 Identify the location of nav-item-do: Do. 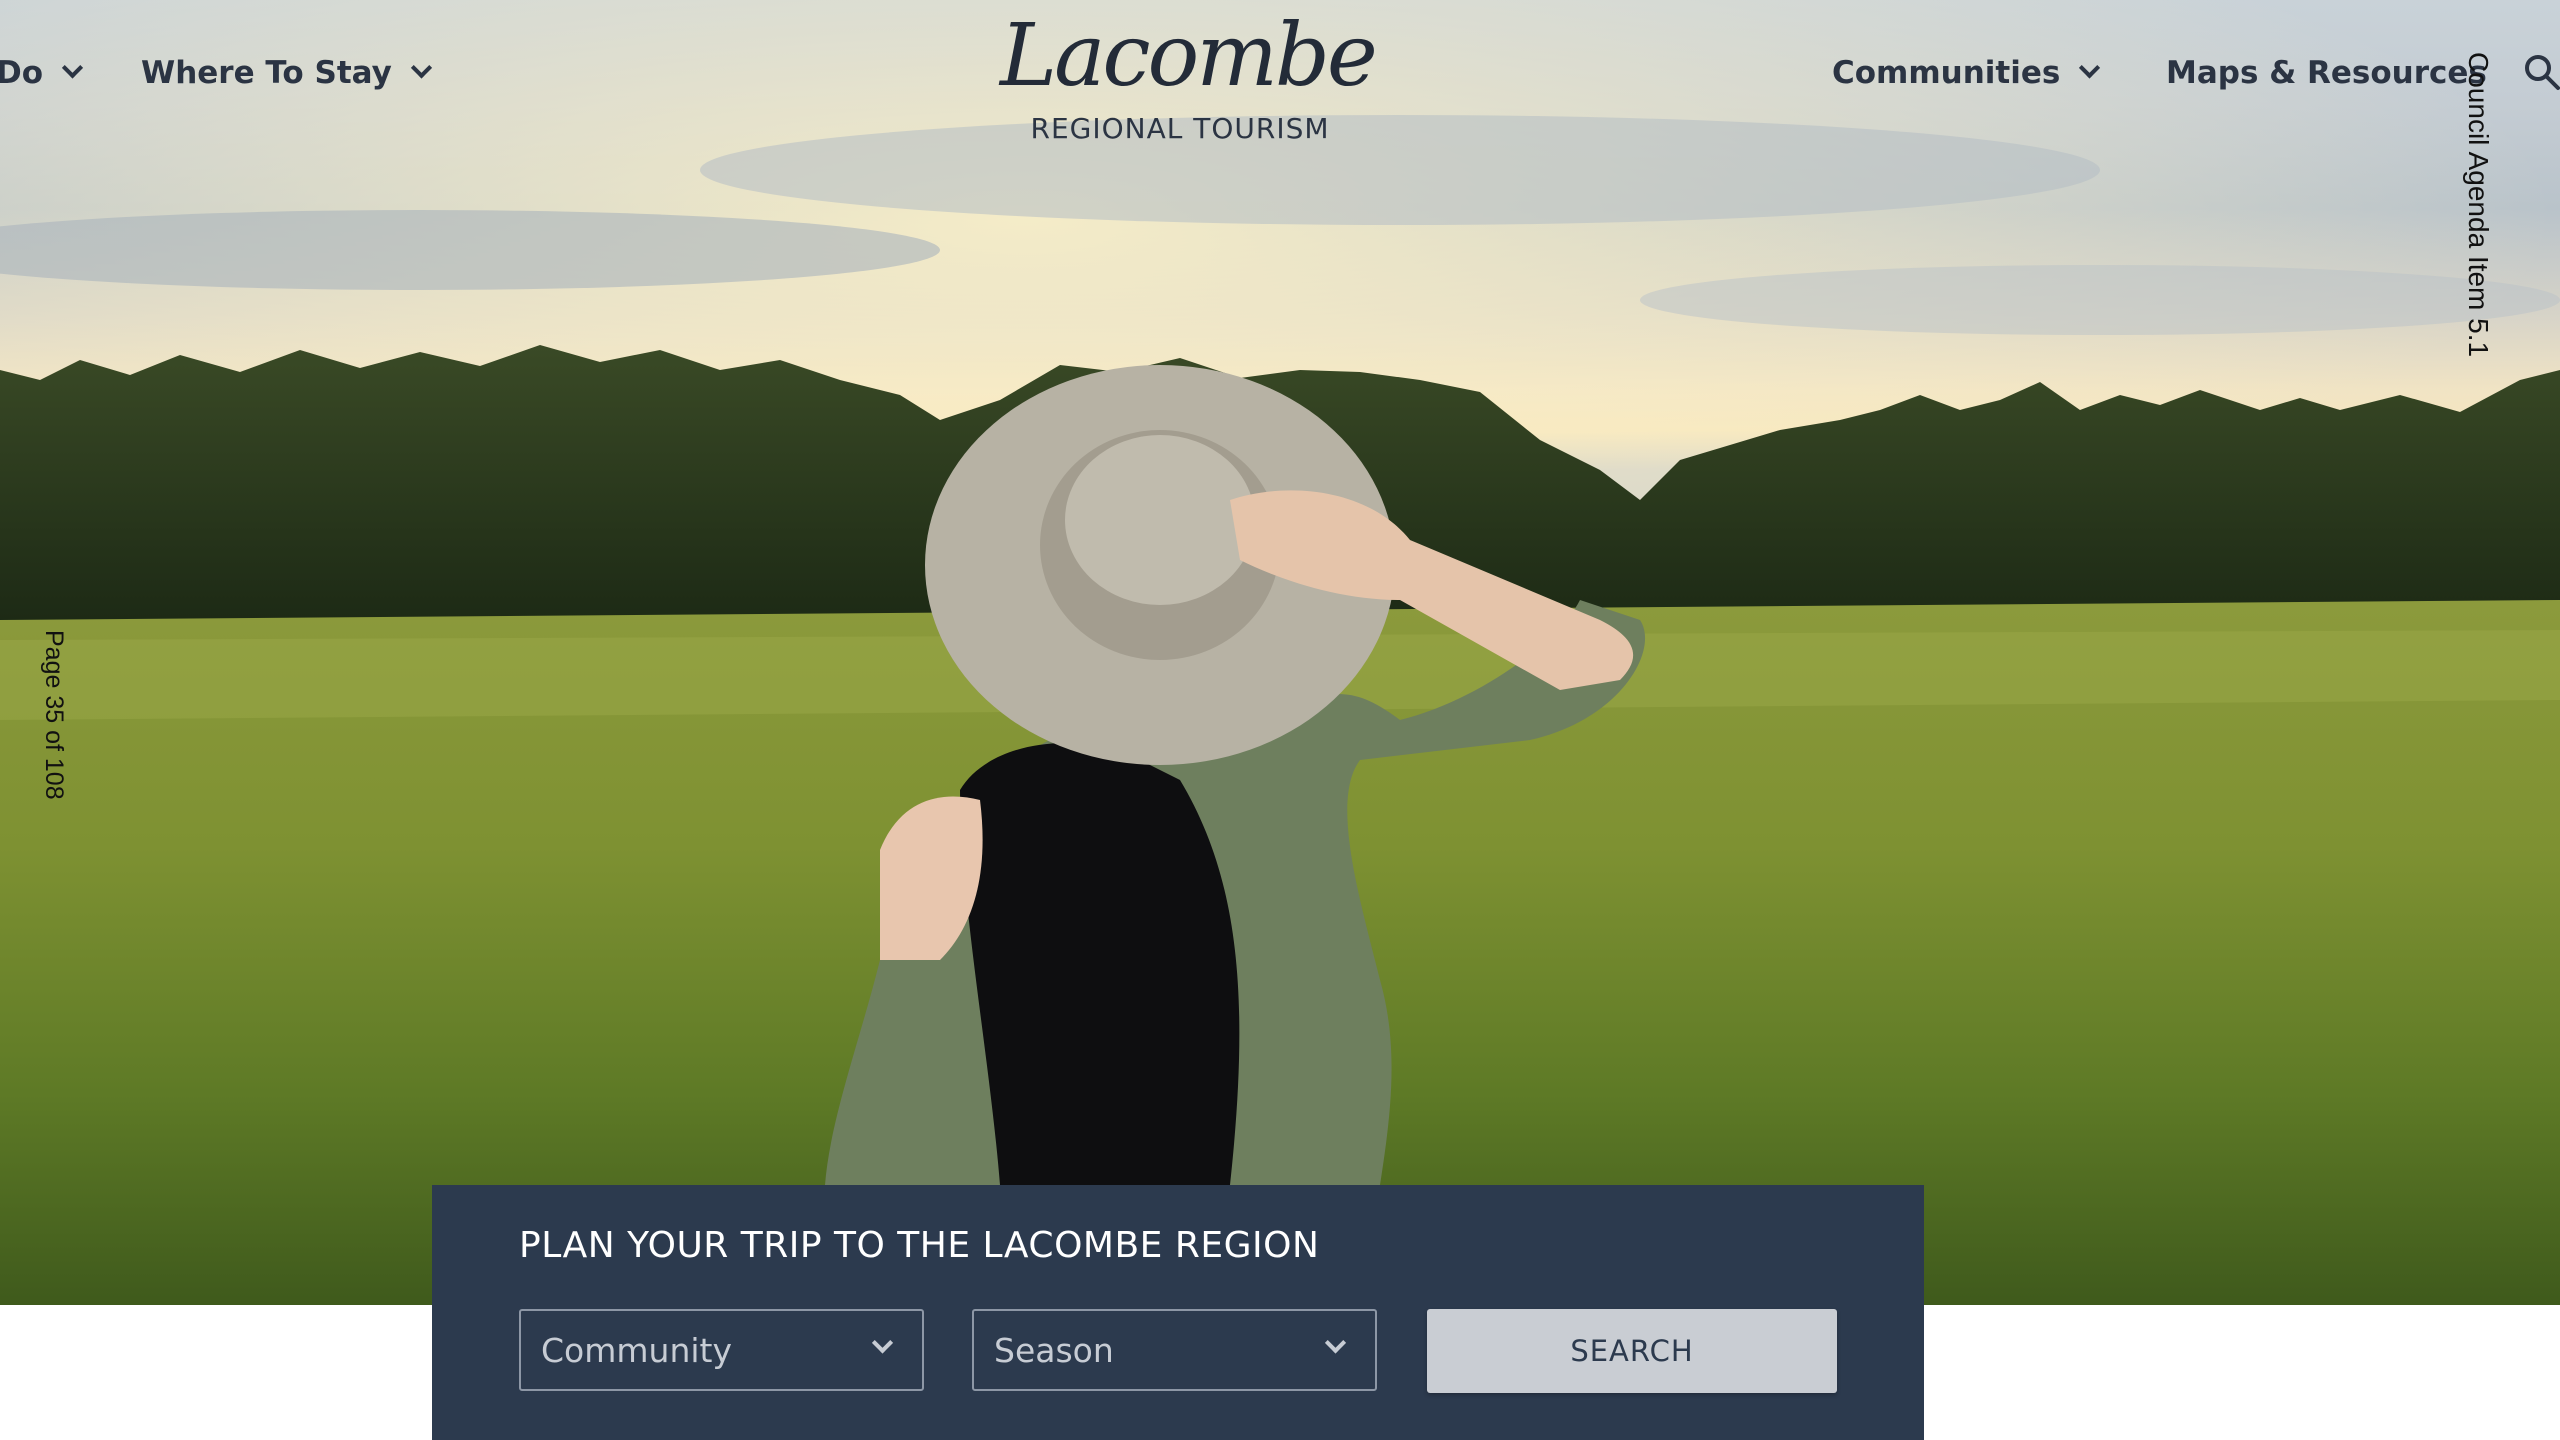
(42, 73).